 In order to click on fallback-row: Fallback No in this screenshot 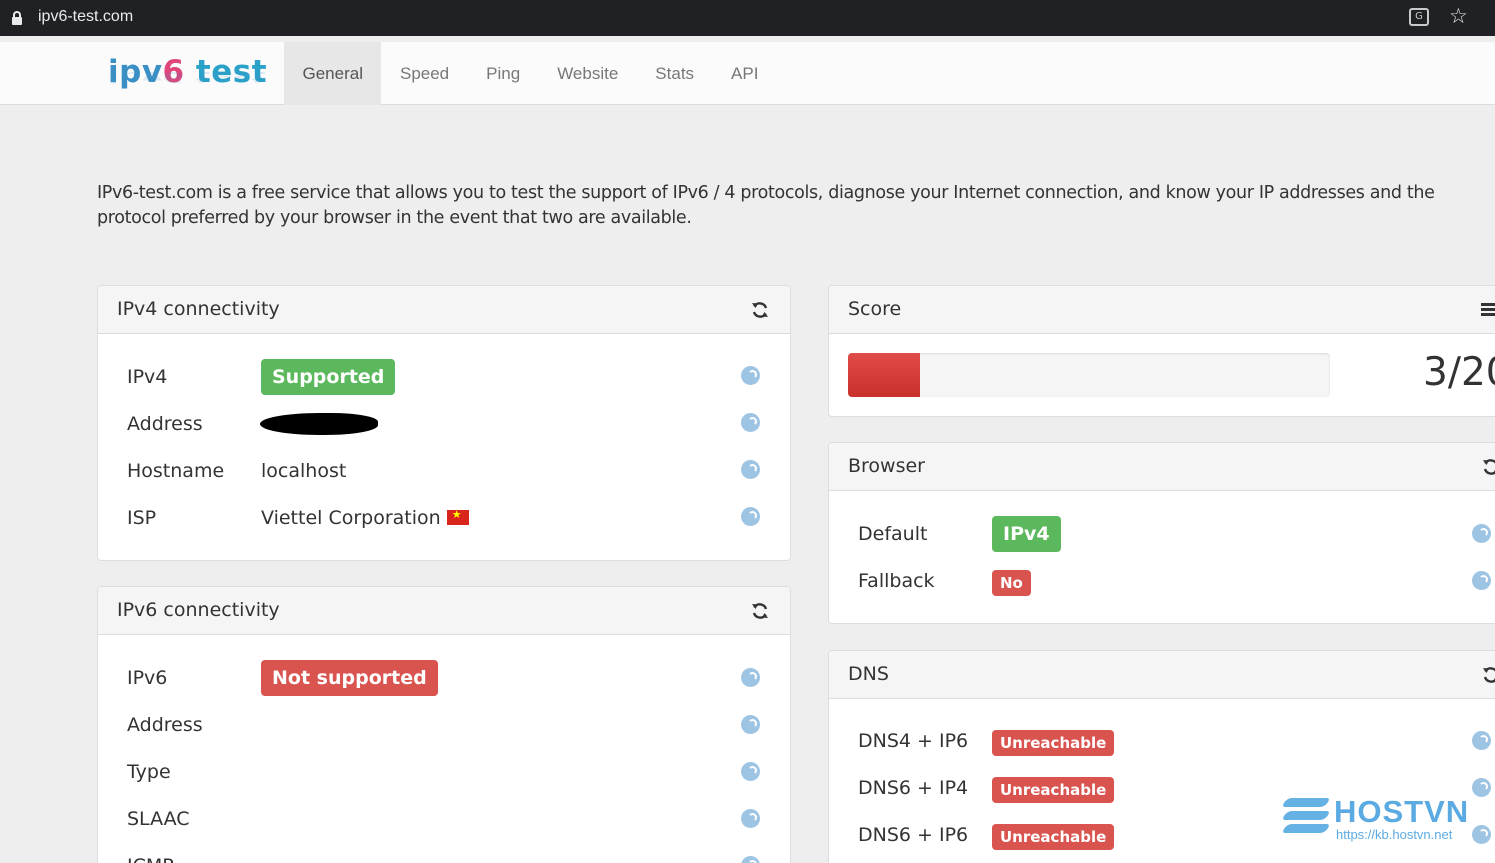, I will do `click(1168, 581)`.